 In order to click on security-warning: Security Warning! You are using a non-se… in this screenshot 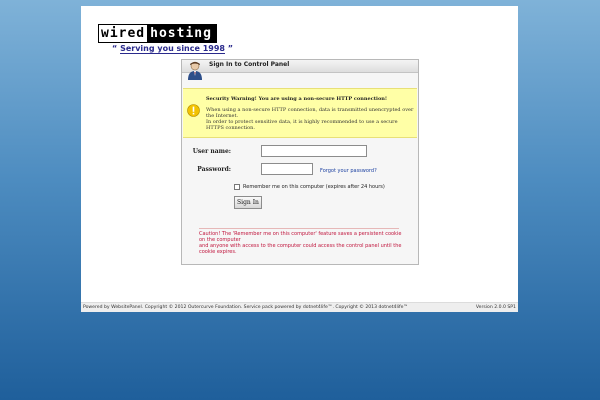, I will do `click(300, 113)`.